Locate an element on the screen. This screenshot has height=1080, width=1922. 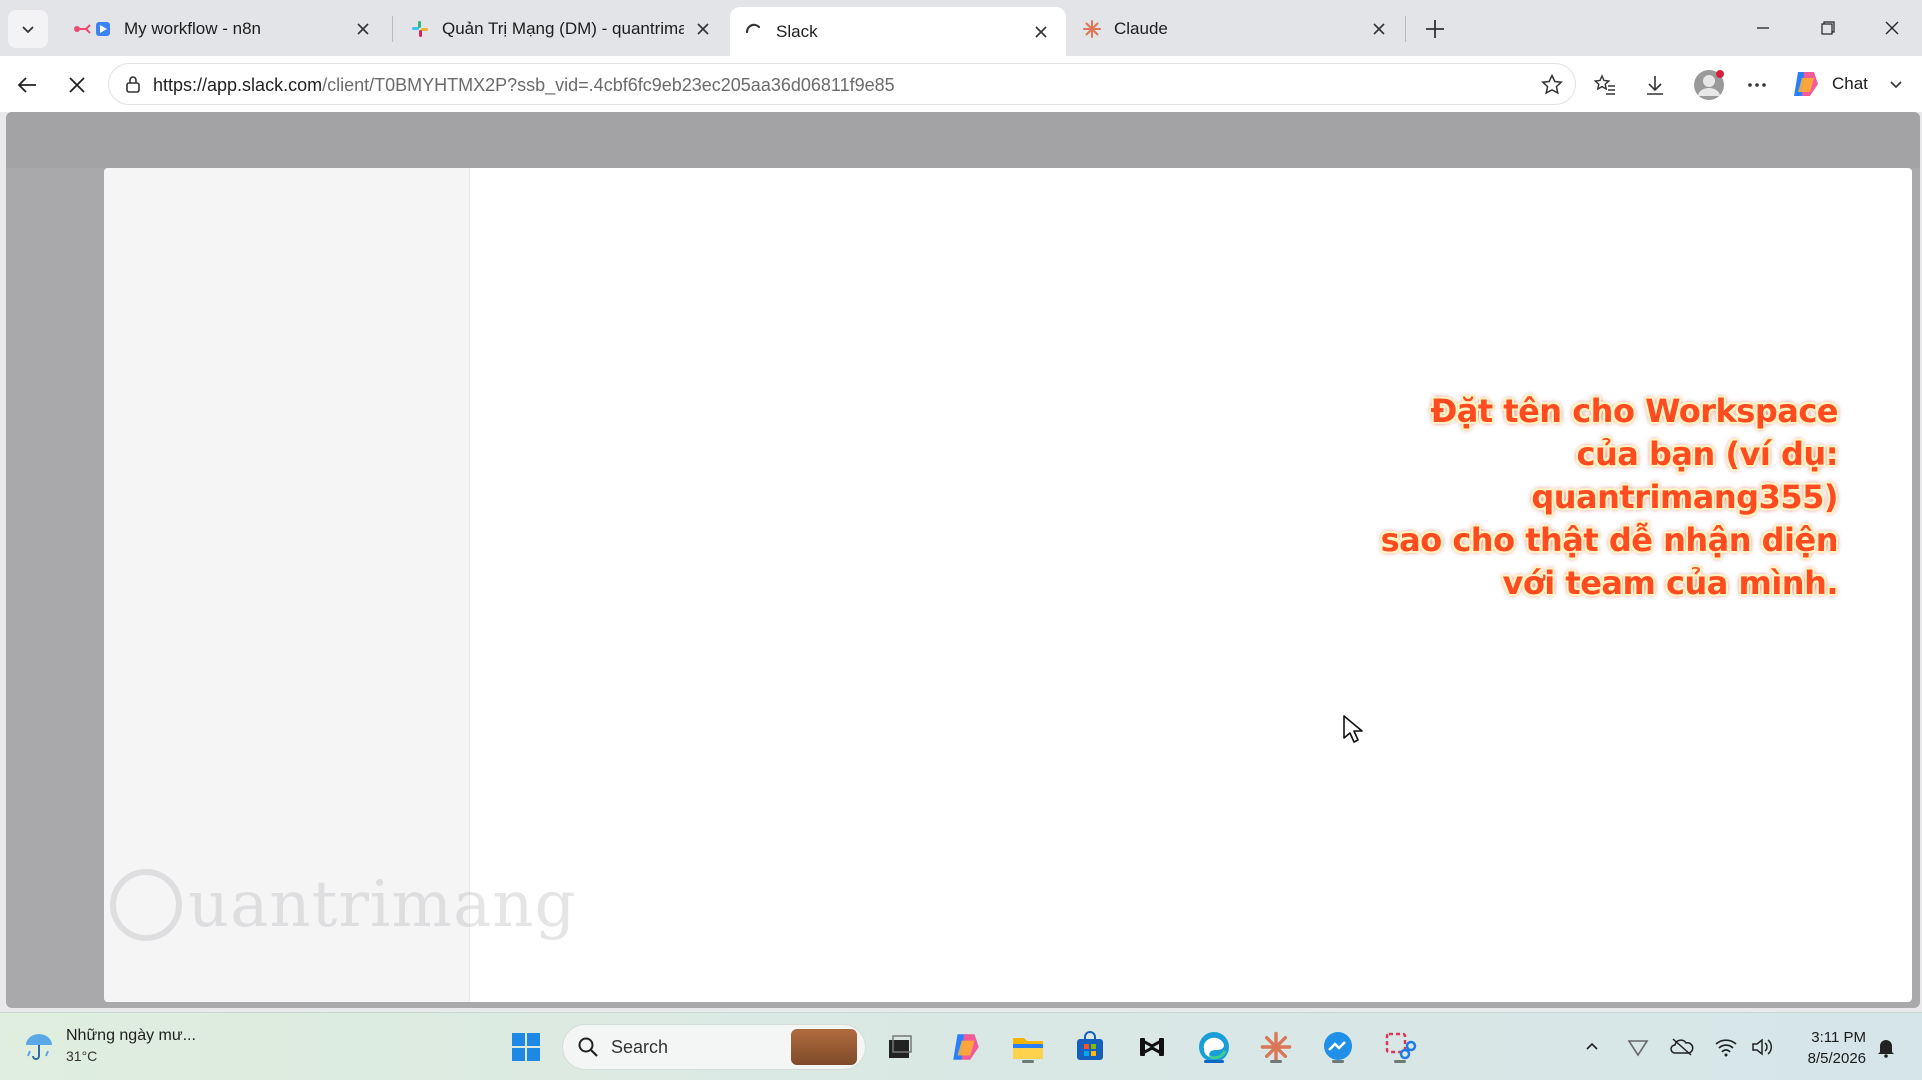
watermark-logo-icon is located at coordinates (146, 905).